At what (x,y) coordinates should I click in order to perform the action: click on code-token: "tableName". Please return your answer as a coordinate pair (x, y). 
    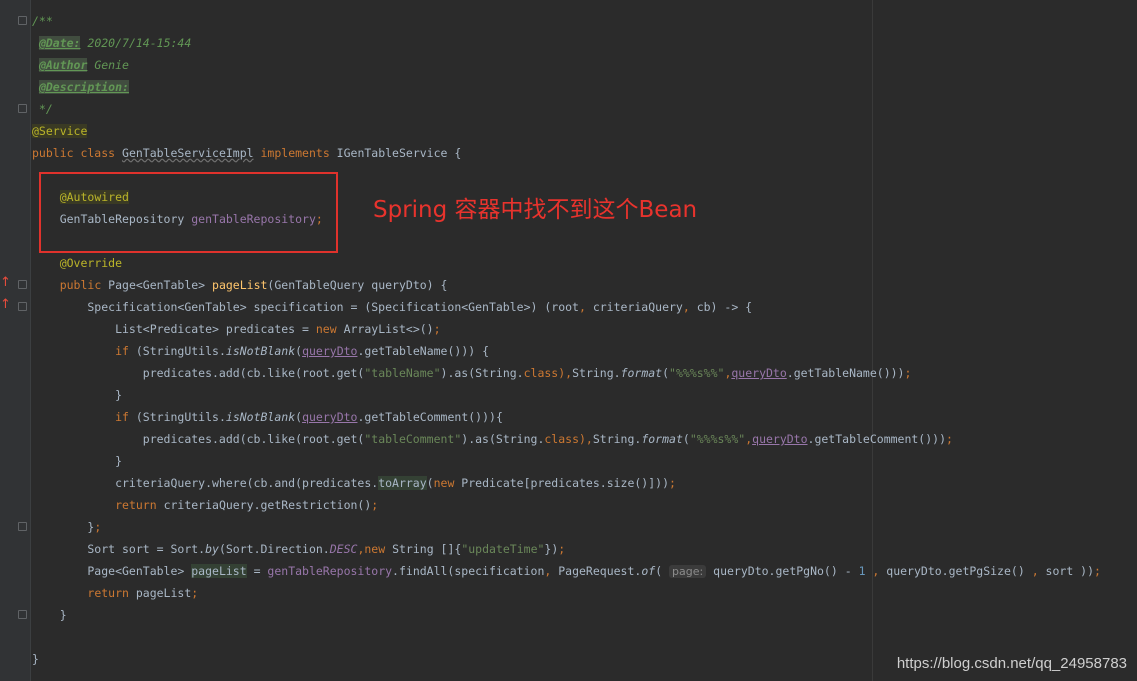
    Looking at the image, I should click on (402, 373).